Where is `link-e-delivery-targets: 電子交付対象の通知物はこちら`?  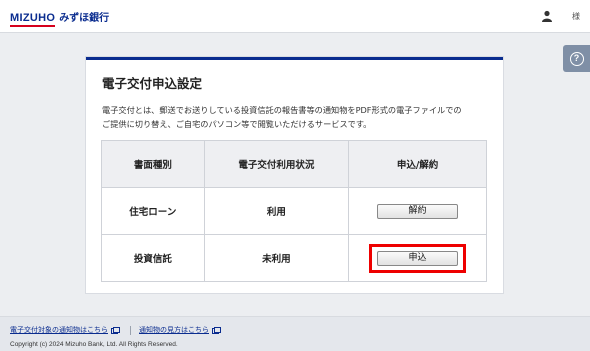 link-e-delivery-targets: 電子交付対象の通知物はこちら is located at coordinates (59, 330).